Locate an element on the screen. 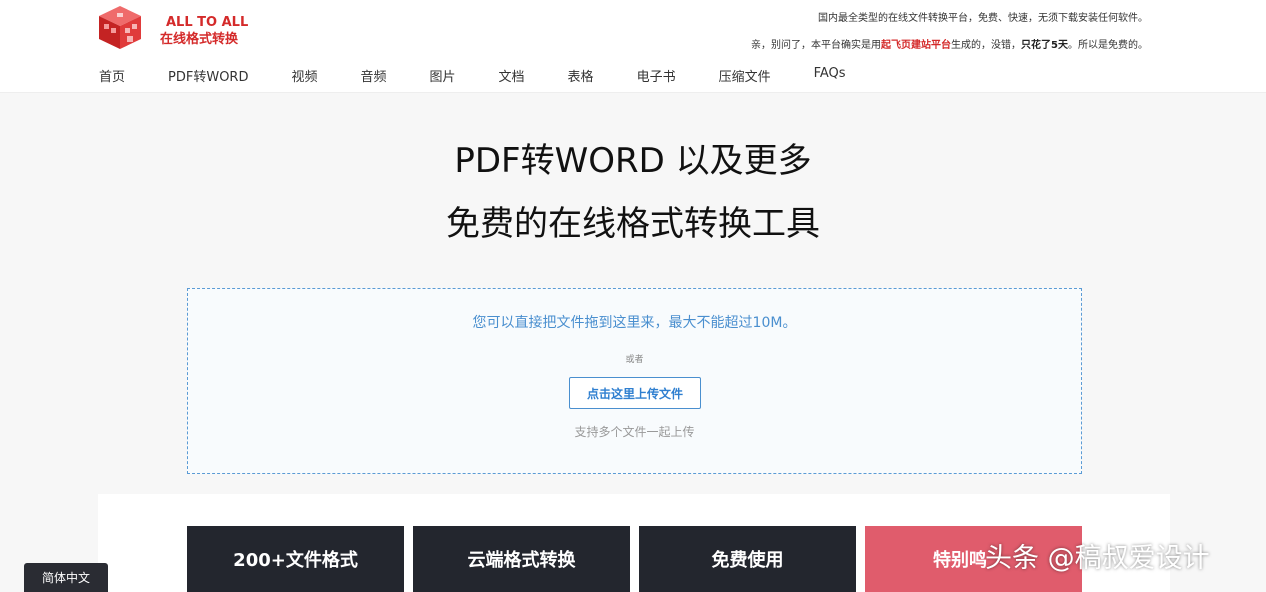  nav-item-archive: 压缩文件 is located at coordinates (745, 76).